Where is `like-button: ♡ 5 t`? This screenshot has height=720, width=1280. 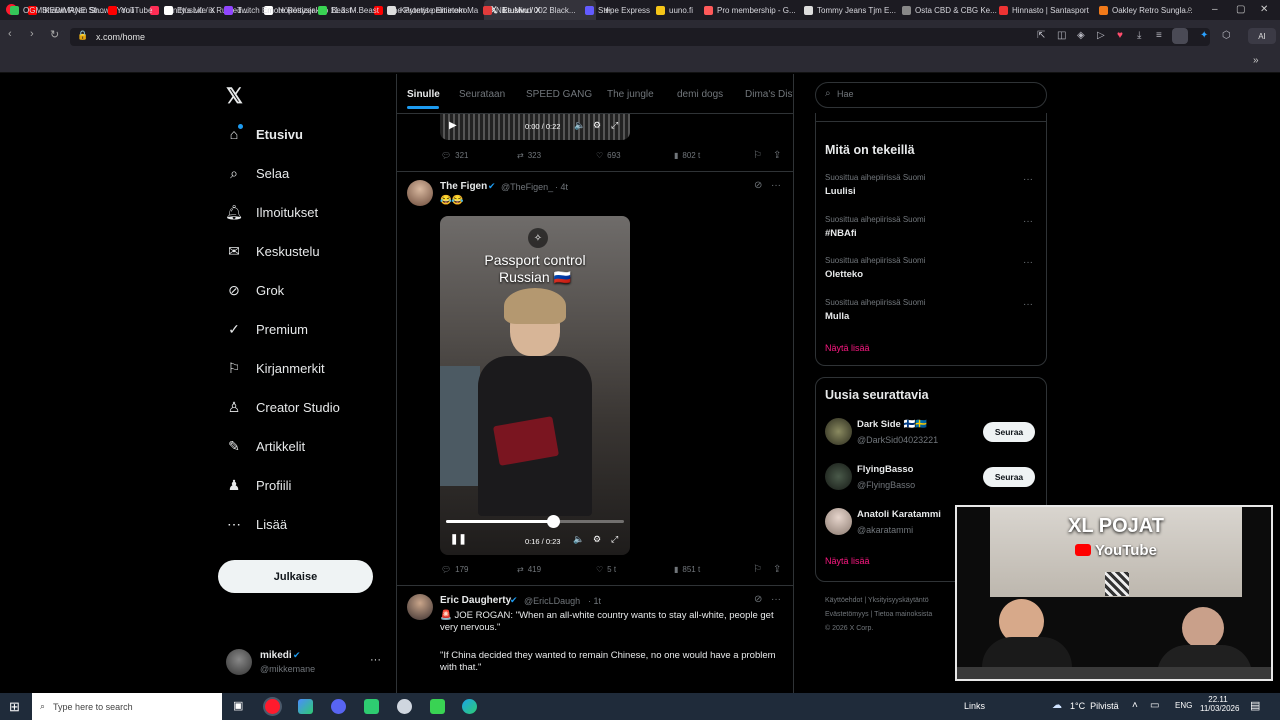 like-button: ♡ 5 t is located at coordinates (606, 569).